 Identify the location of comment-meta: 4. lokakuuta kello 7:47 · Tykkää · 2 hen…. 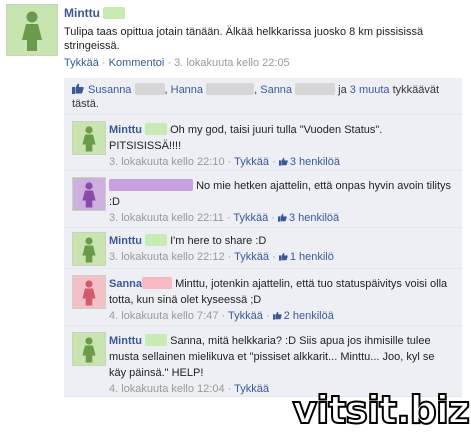
(221, 316).